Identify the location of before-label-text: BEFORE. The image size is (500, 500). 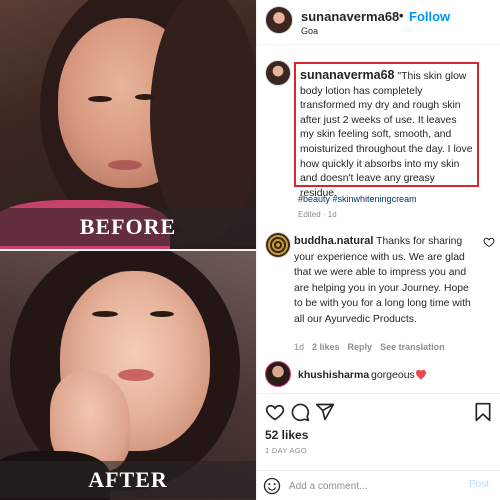
(128, 226).